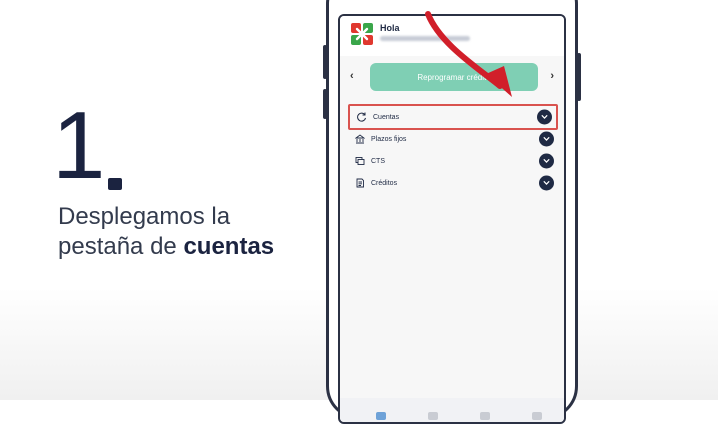 The height and width of the screenshot is (424, 718). What do you see at coordinates (359, 161) in the screenshot?
I see `cards-icon` at bounding box center [359, 161].